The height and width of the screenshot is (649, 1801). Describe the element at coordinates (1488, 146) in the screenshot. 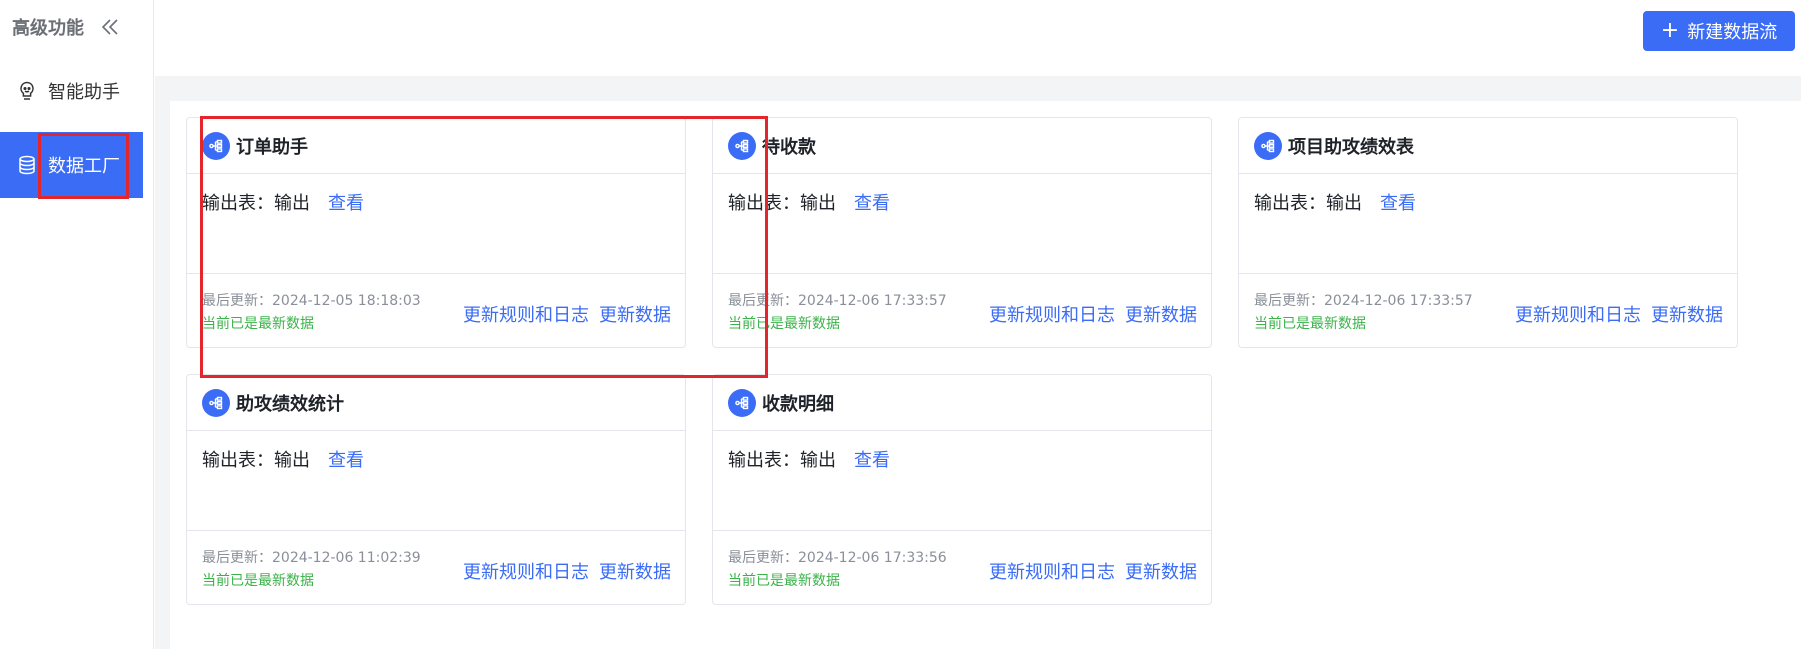

I see `card-header: 项目助攻绩效表` at that location.